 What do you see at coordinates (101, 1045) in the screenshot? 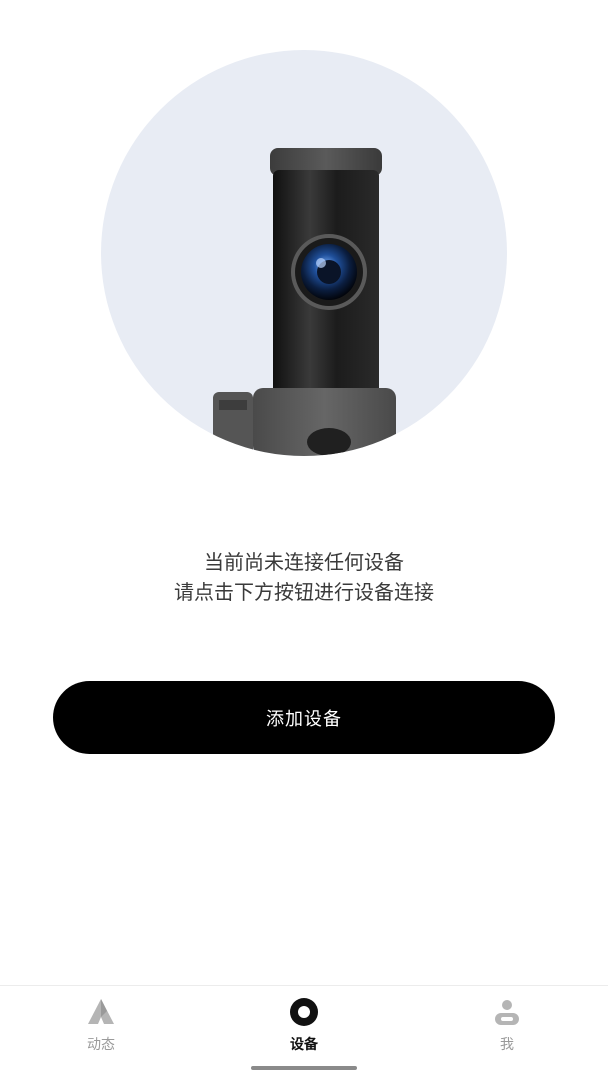
I see `tab-label-feed: 动态` at bounding box center [101, 1045].